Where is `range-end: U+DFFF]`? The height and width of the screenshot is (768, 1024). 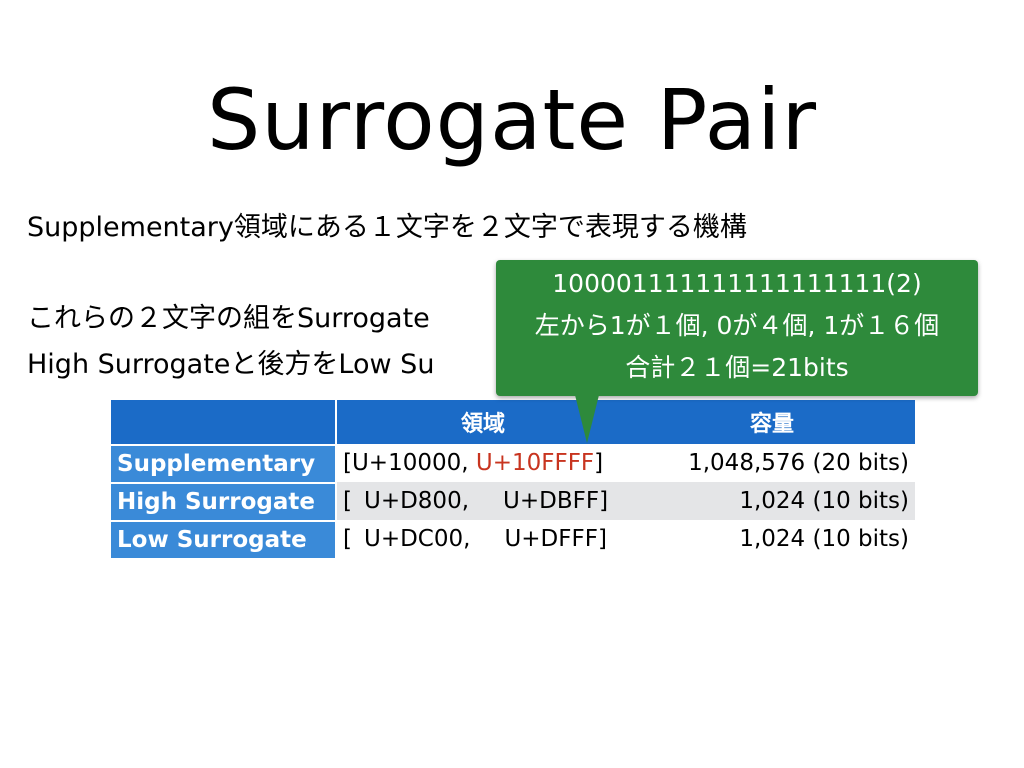
range-end: U+DFFF] is located at coordinates (555, 539).